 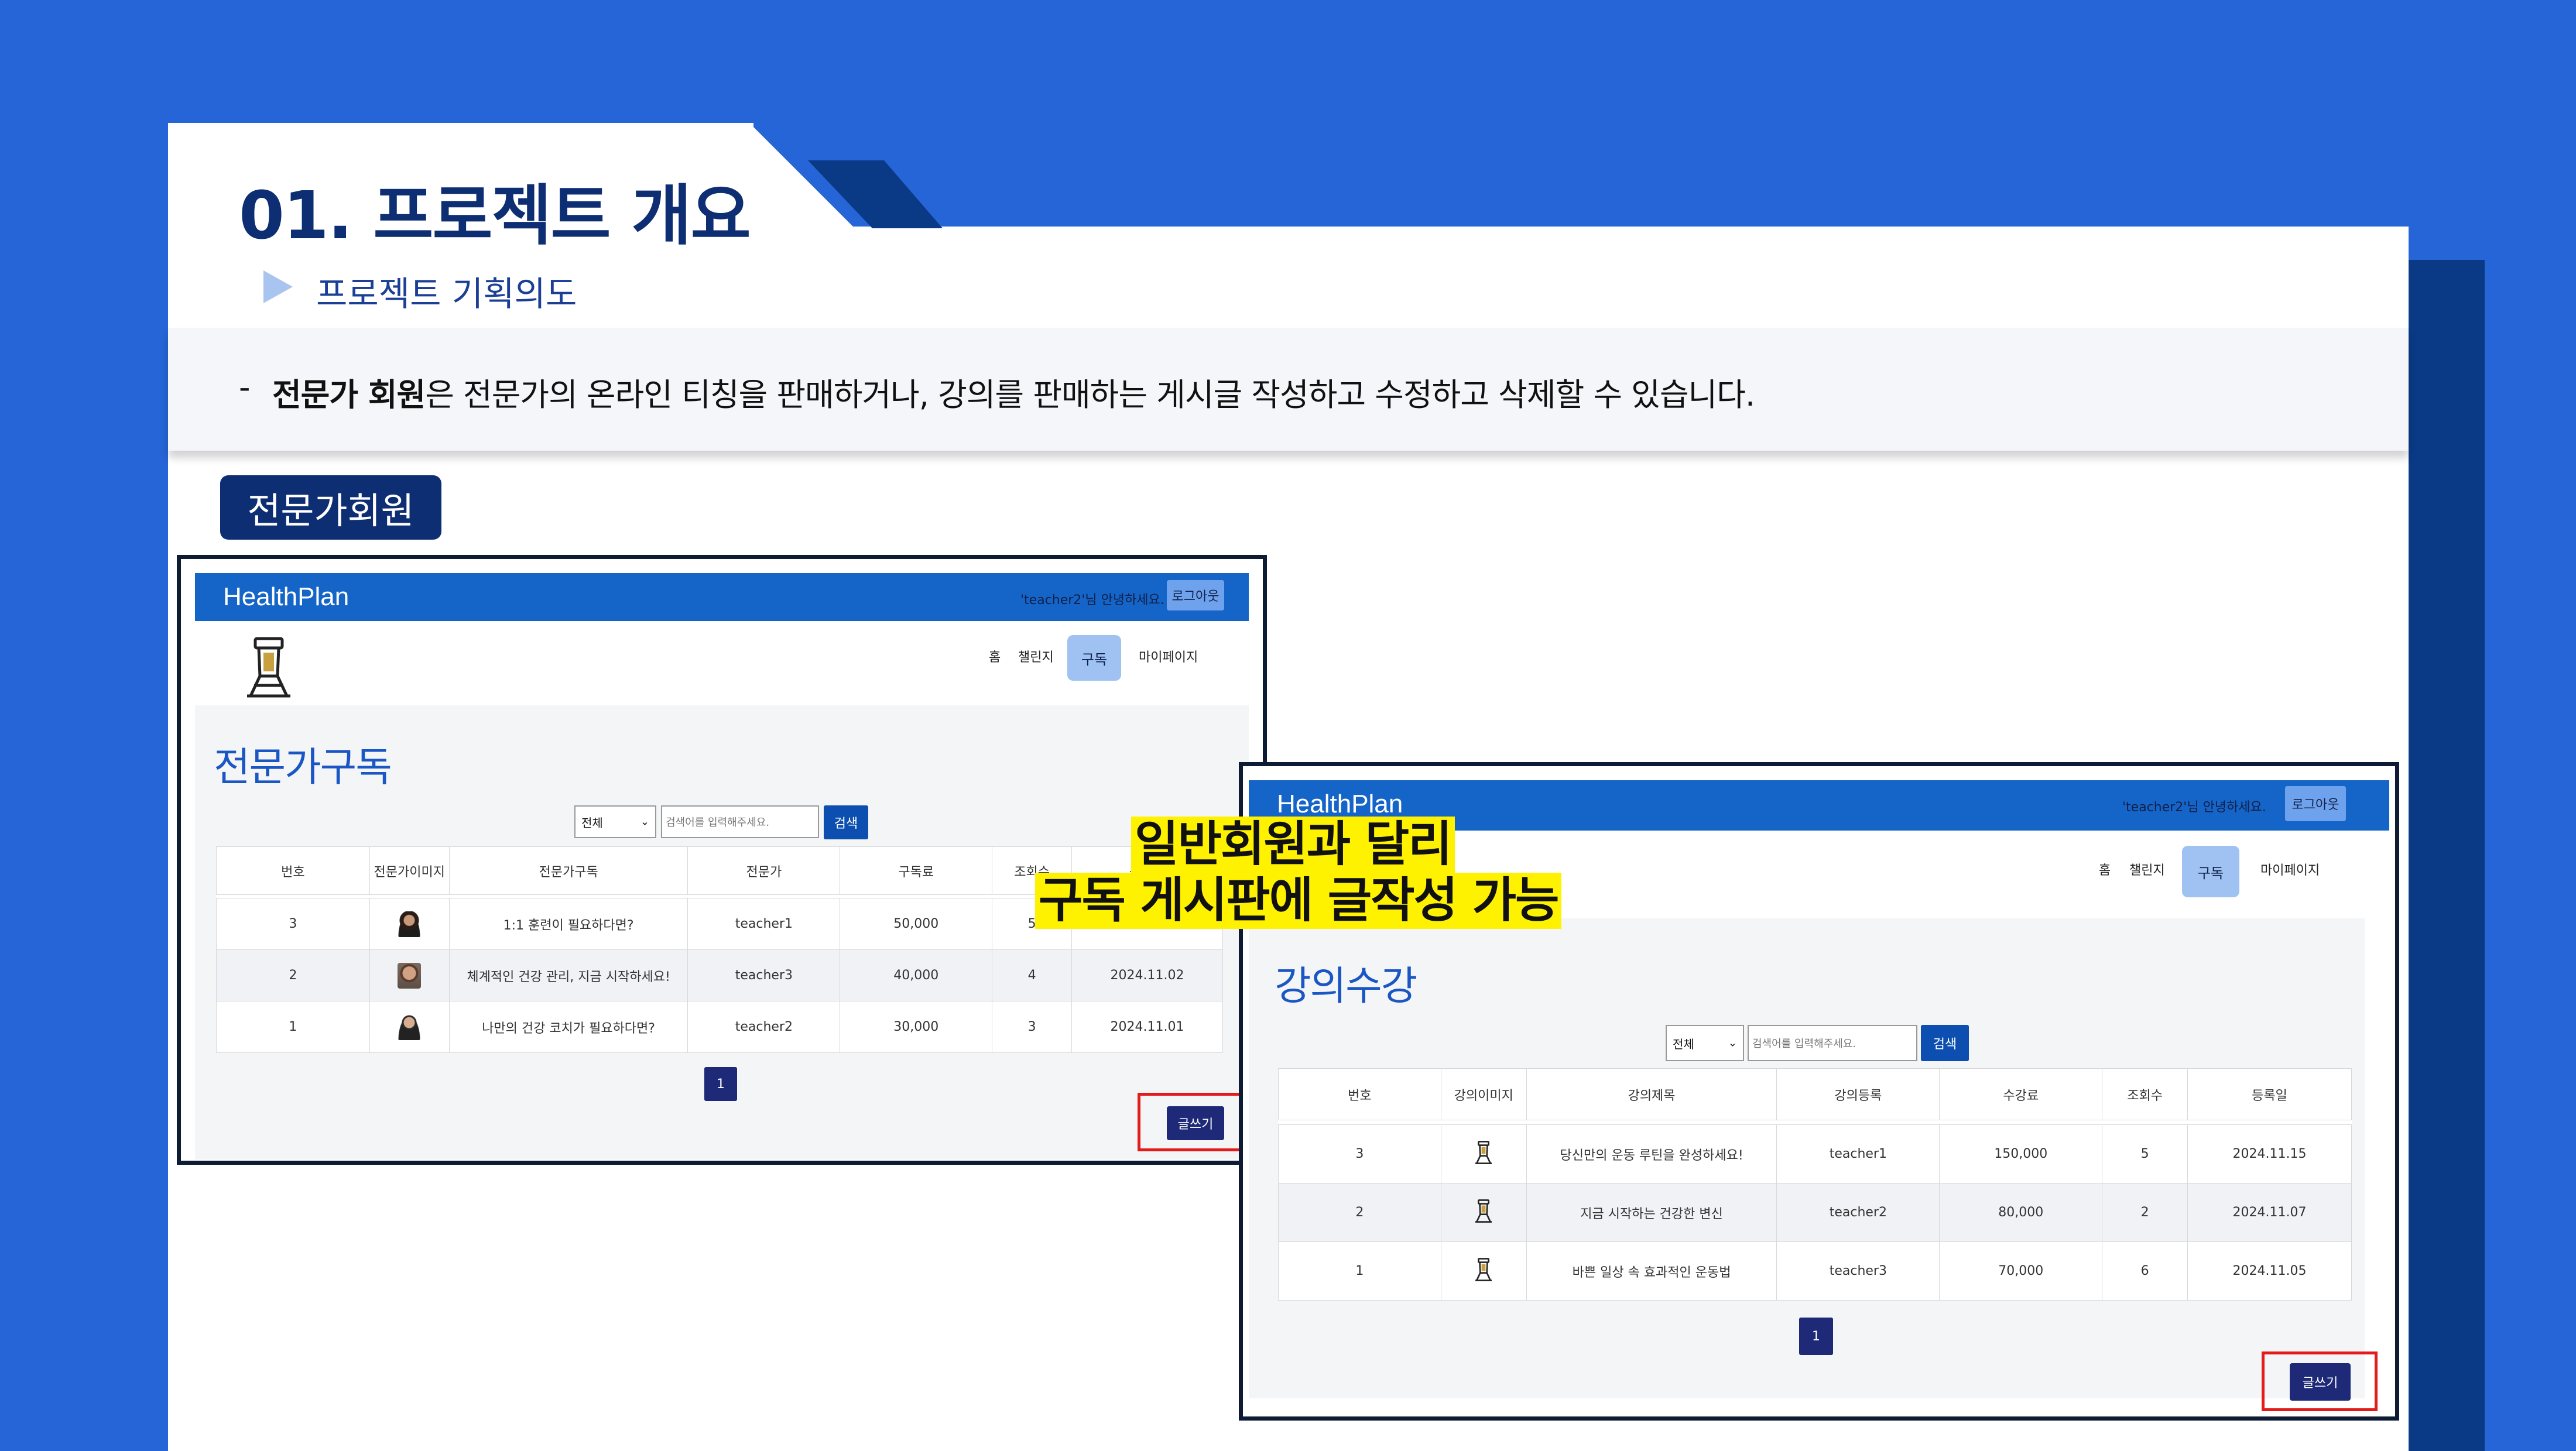 I want to click on cell-teacher: teacher3, so click(x=1858, y=1271).